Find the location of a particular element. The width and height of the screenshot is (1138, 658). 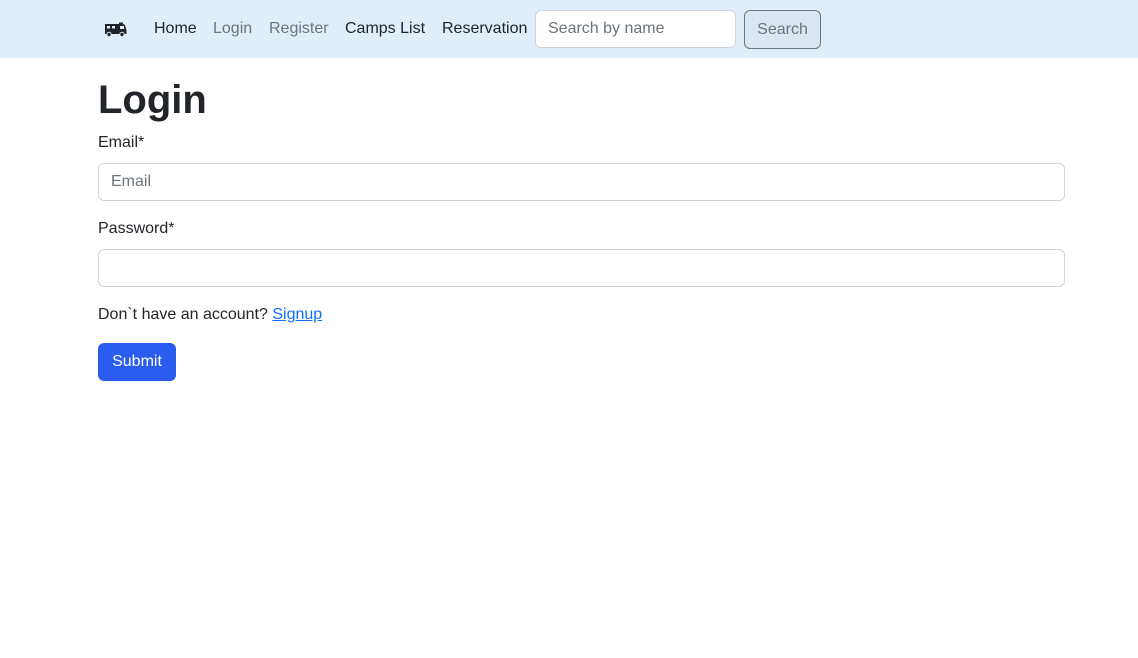

password-field is located at coordinates (581, 268).